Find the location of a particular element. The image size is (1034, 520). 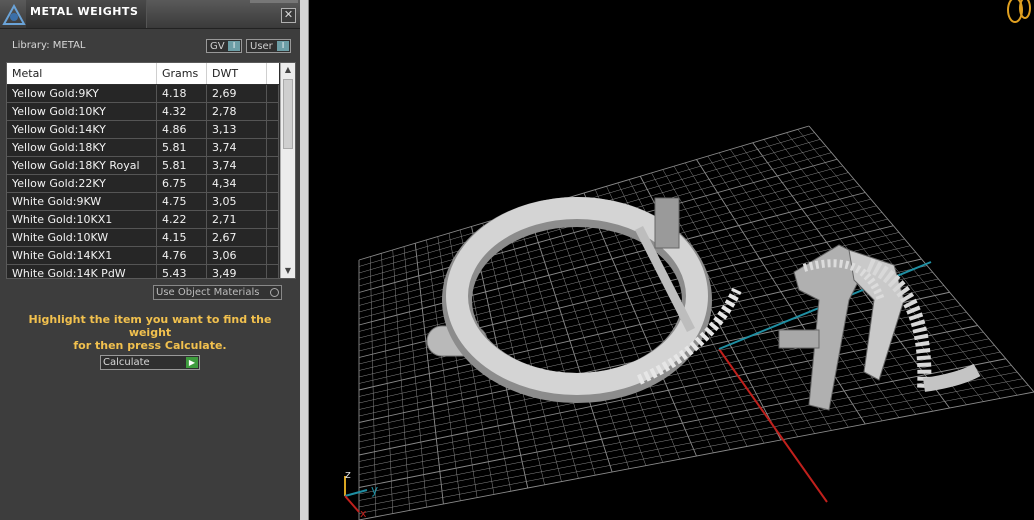

use-object-materials-label: Use Object Materials is located at coordinates (208, 292).